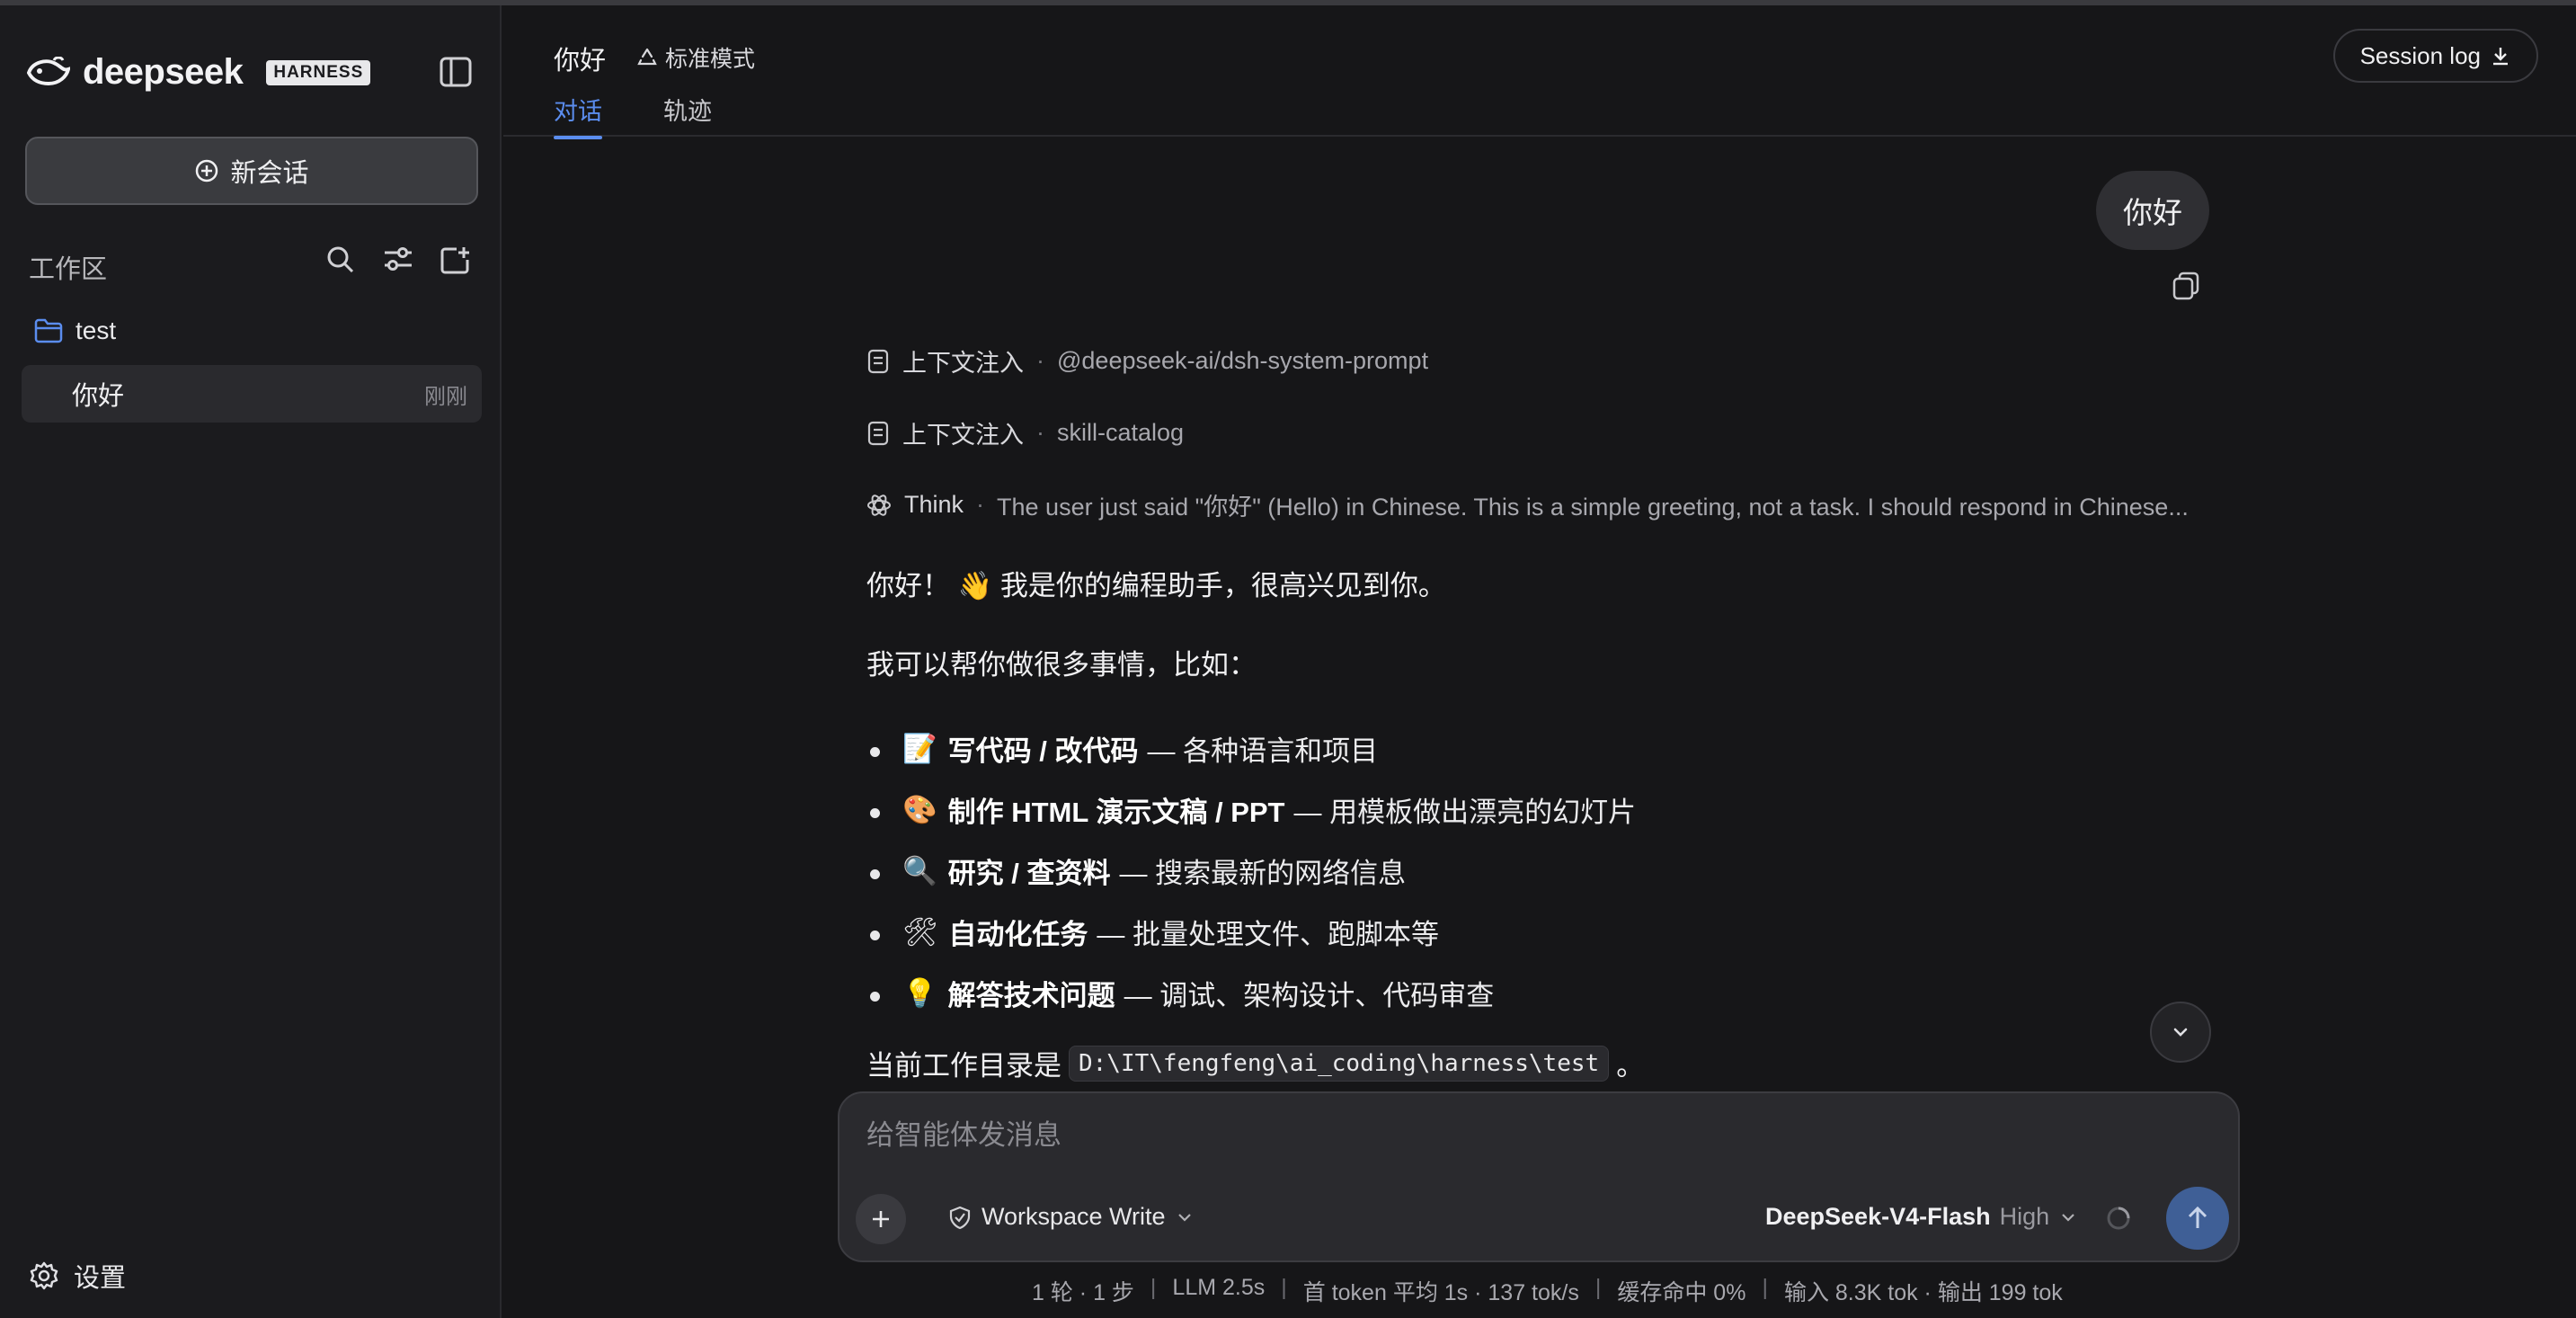 The width and height of the screenshot is (2576, 1318). What do you see at coordinates (252, 394) in the screenshot?
I see `session-item: 你好 刚刚` at bounding box center [252, 394].